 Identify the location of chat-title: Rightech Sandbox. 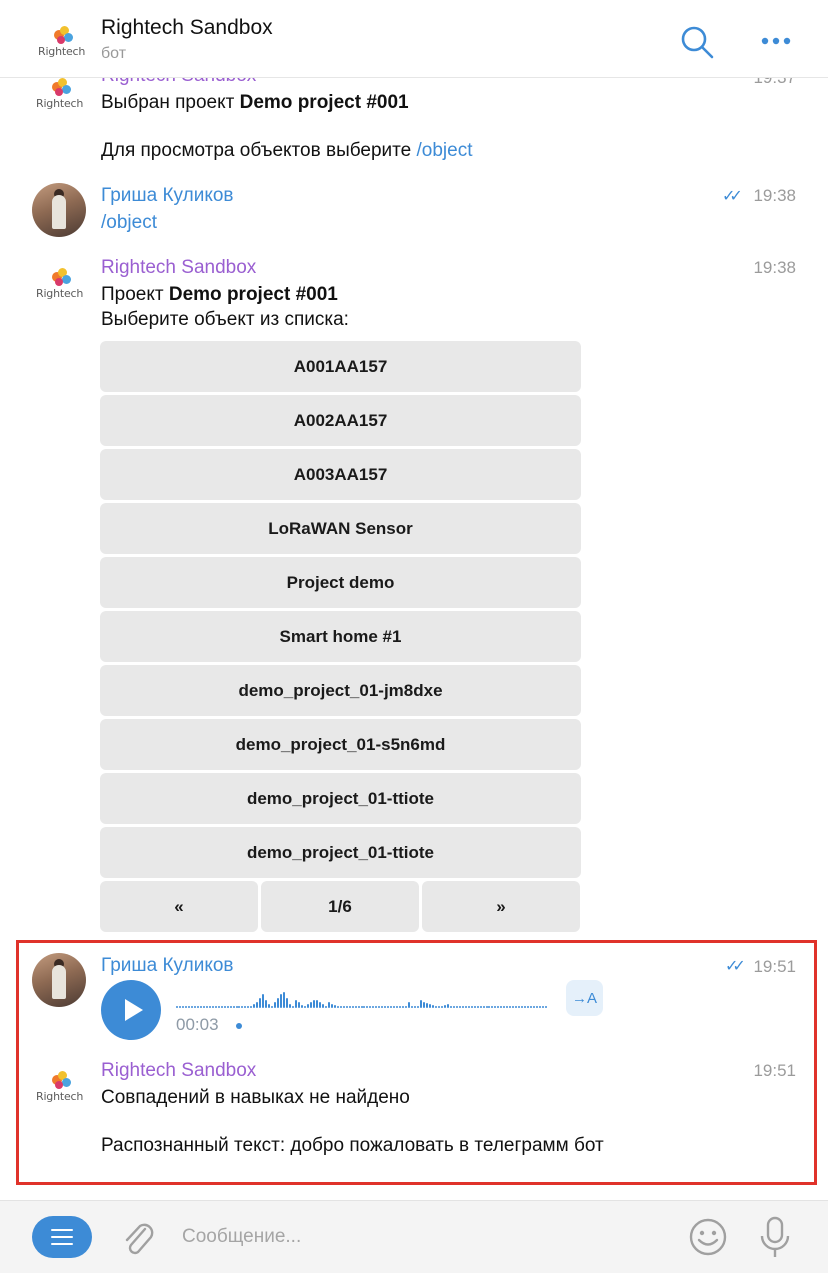
(187, 28).